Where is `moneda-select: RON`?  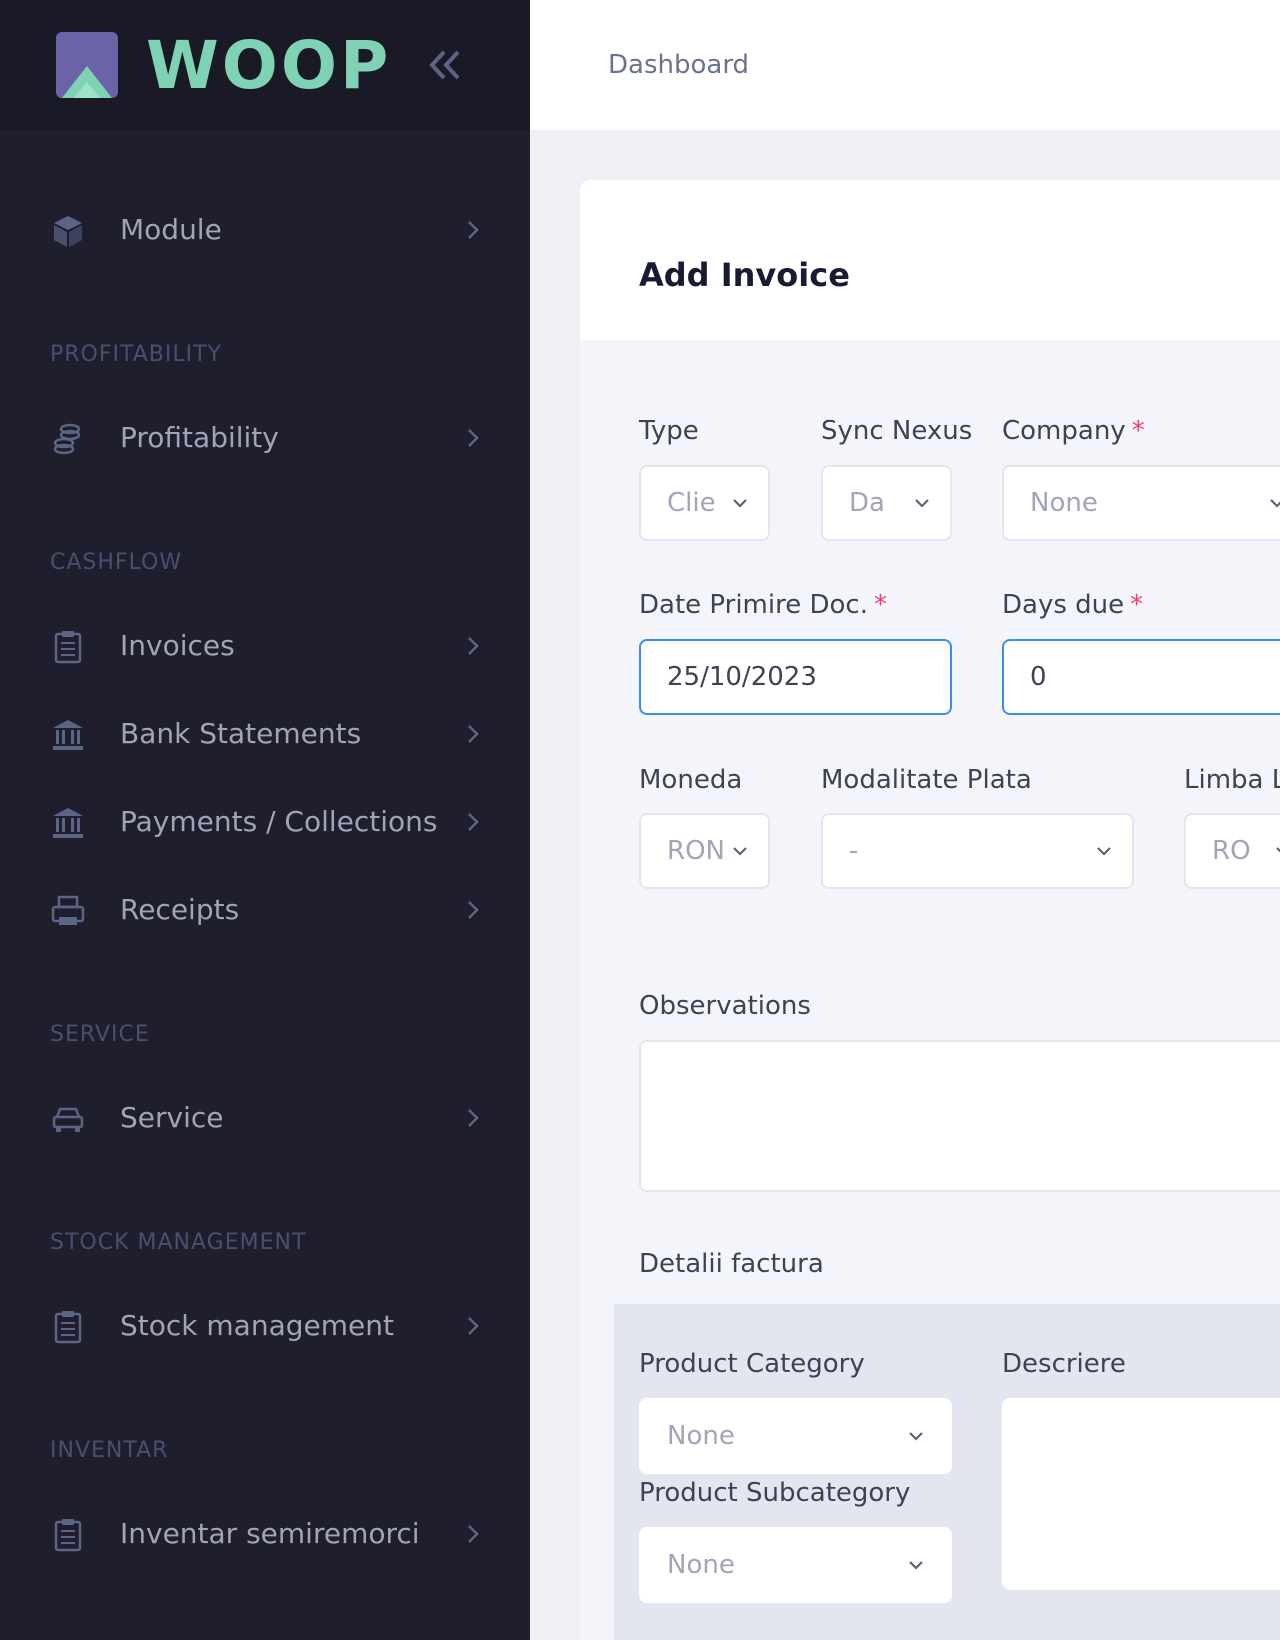 moneda-select: RON is located at coordinates (704, 851).